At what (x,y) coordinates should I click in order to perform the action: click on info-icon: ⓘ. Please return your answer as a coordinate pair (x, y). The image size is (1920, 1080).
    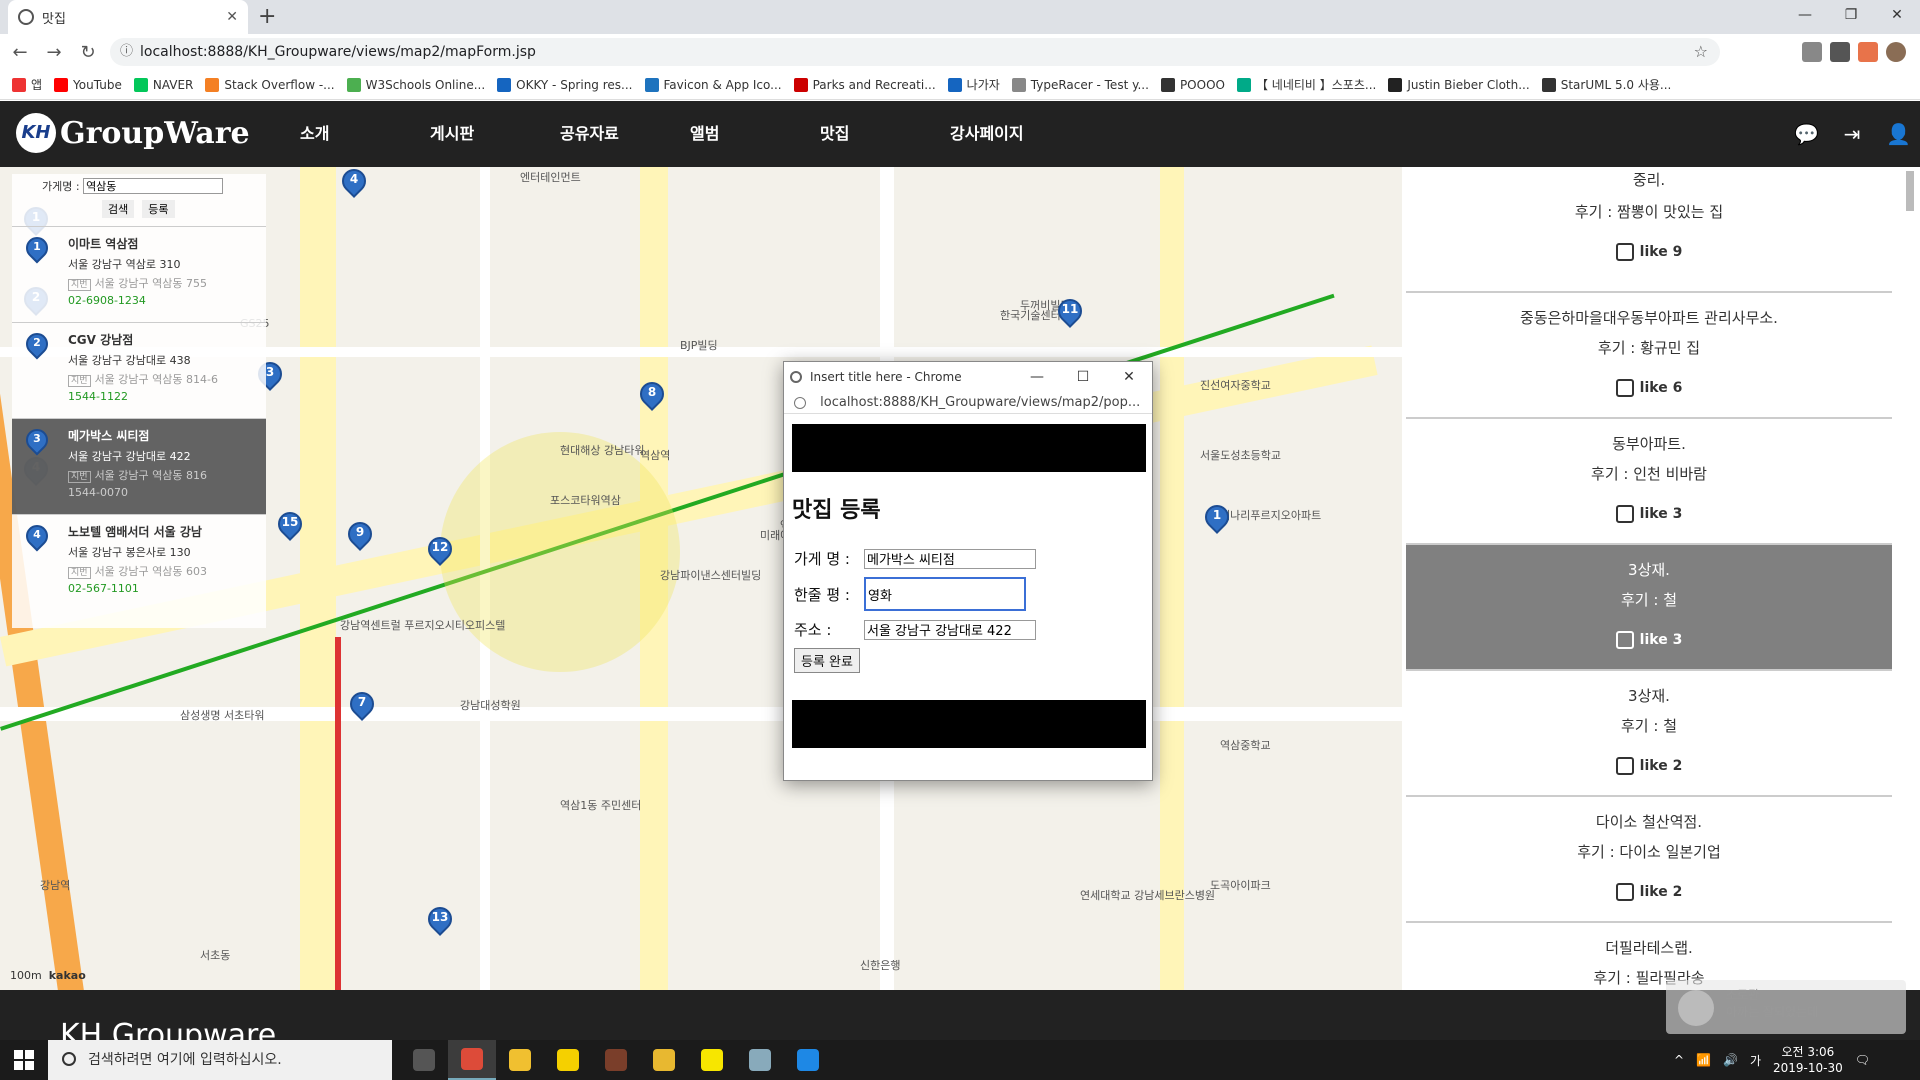
    Looking at the image, I should click on (126, 52).